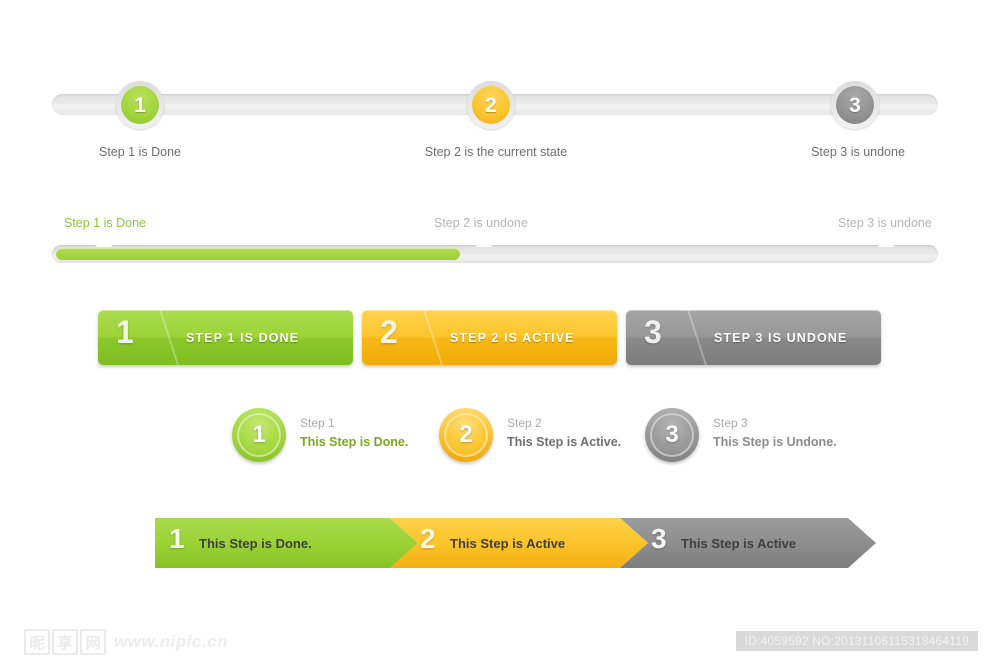 Image resolution: width=1000 pixels, height=669 pixels. I want to click on chevron-button-2: 2 STEP 2 IS ACTIVE, so click(489, 337).